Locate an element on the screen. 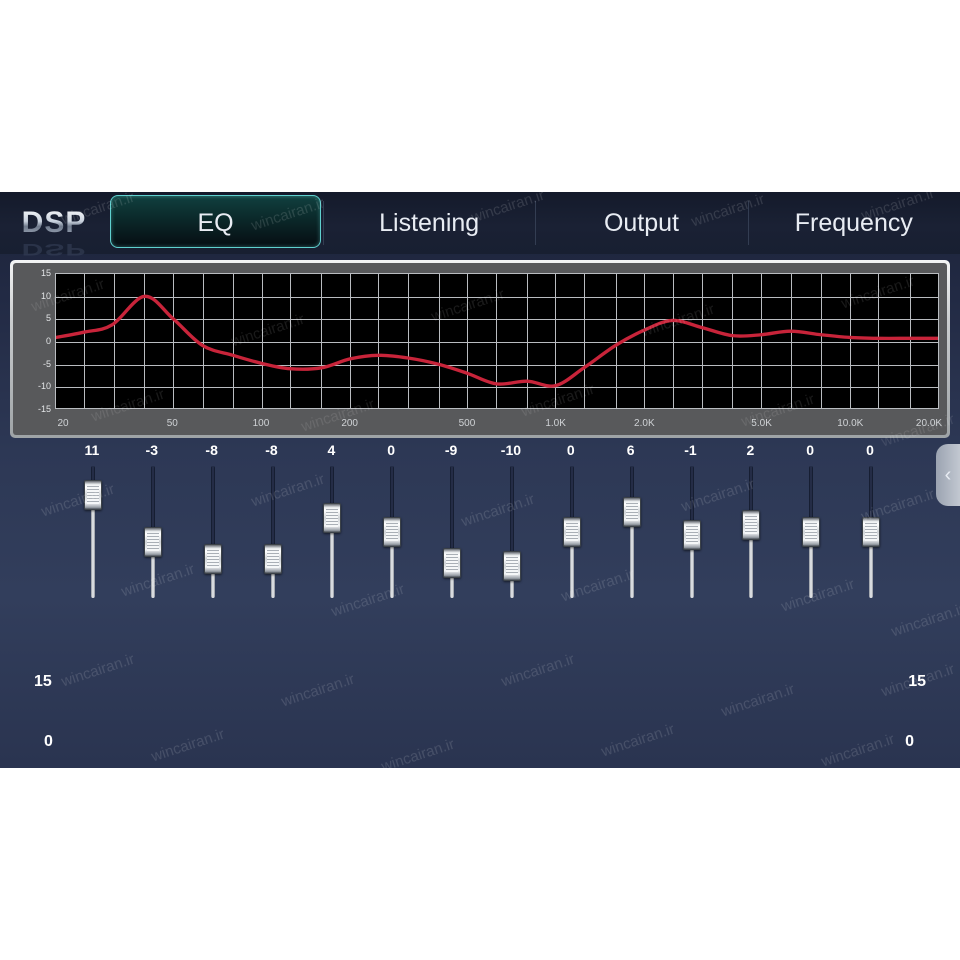 This screenshot has width=960, height=960. chevron-left-icon: ‹ is located at coordinates (948, 474).